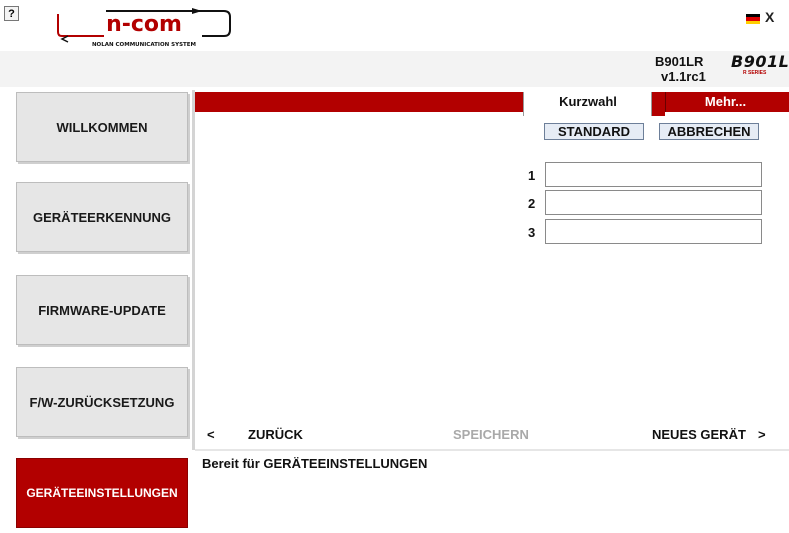 The height and width of the screenshot is (533, 789). I want to click on device-version: v1.1rc1, so click(683, 76).